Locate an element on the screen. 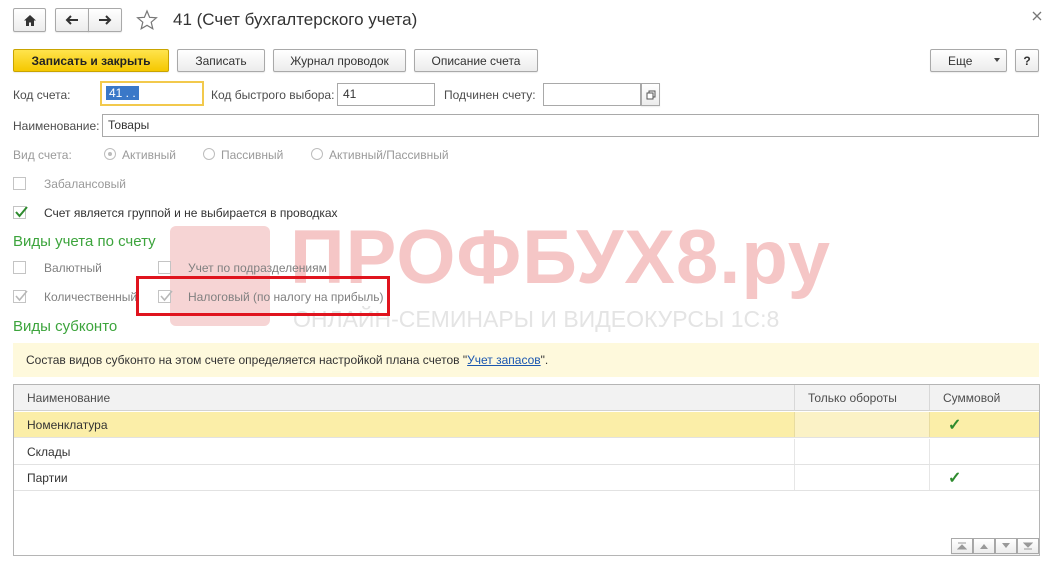 This screenshot has height=561, width=1053. favorite-button is located at coordinates (147, 20).